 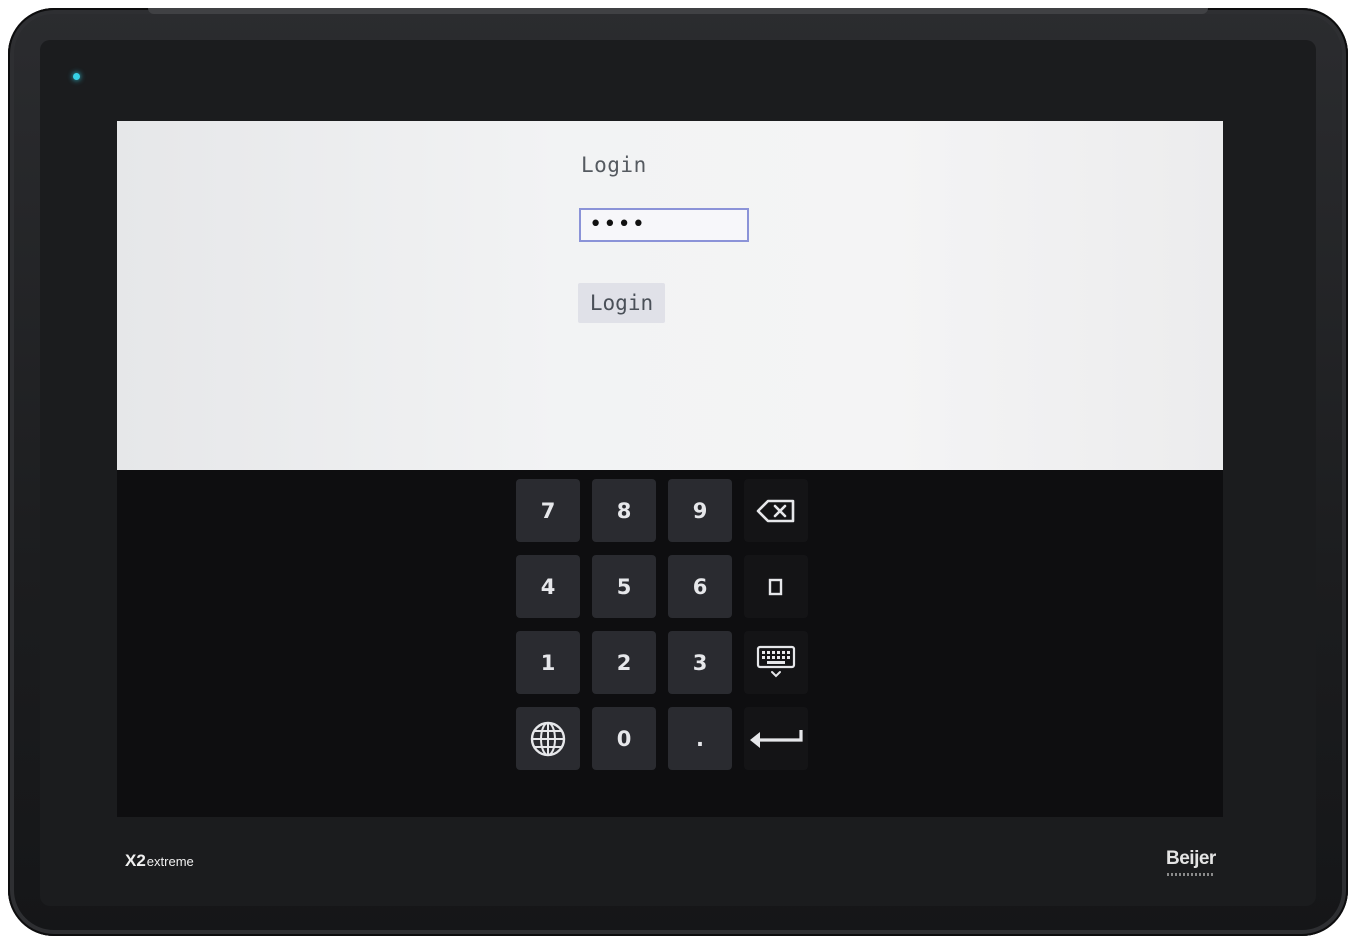 I want to click on model-suffix: extreme, so click(x=170, y=861).